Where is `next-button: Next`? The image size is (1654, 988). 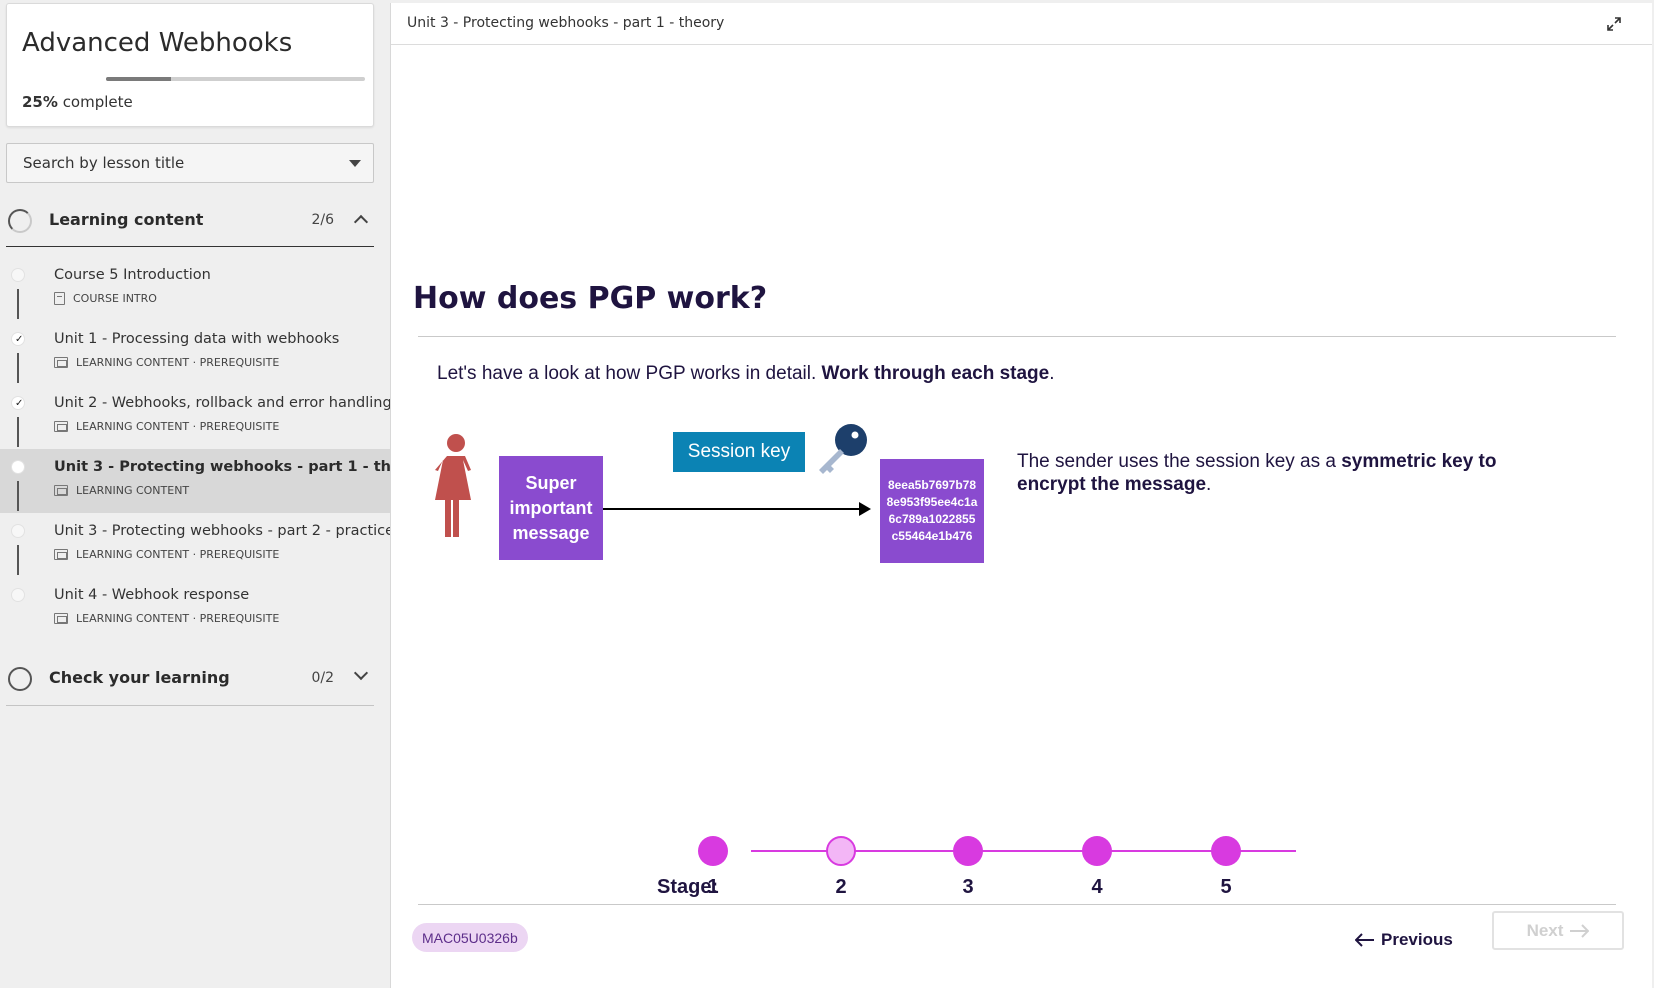
next-button: Next is located at coordinates (1558, 930).